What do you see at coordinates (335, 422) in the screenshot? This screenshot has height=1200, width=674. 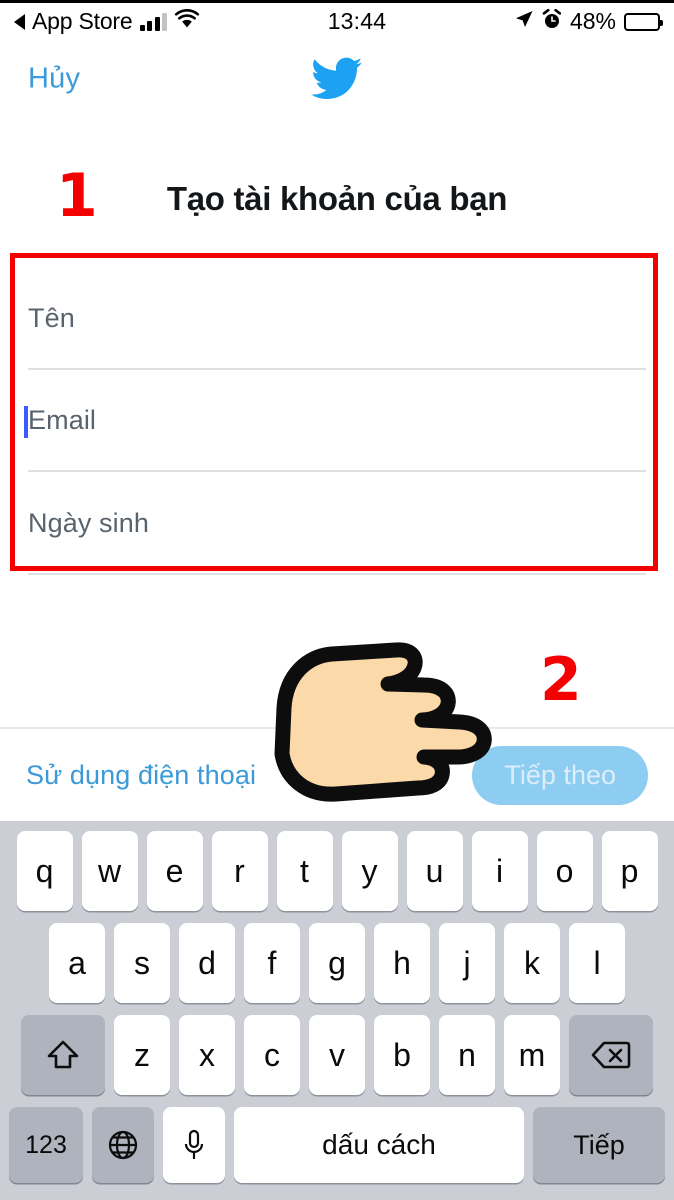 I see `email-field: Email` at bounding box center [335, 422].